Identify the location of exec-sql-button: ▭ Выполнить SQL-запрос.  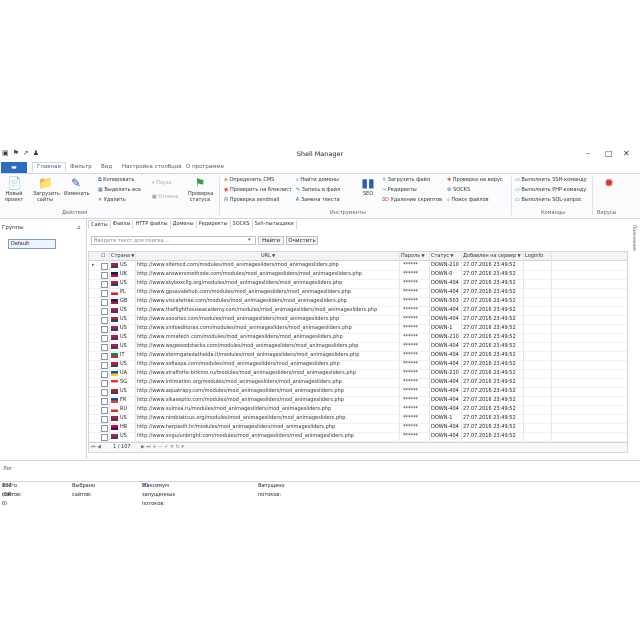
(548, 200).